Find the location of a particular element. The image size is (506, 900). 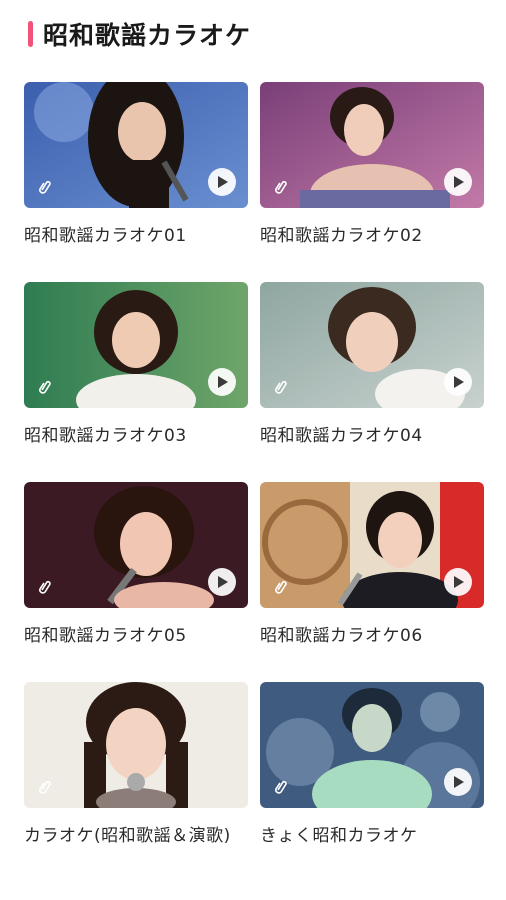

thumbnail-image is located at coordinates (136, 745).